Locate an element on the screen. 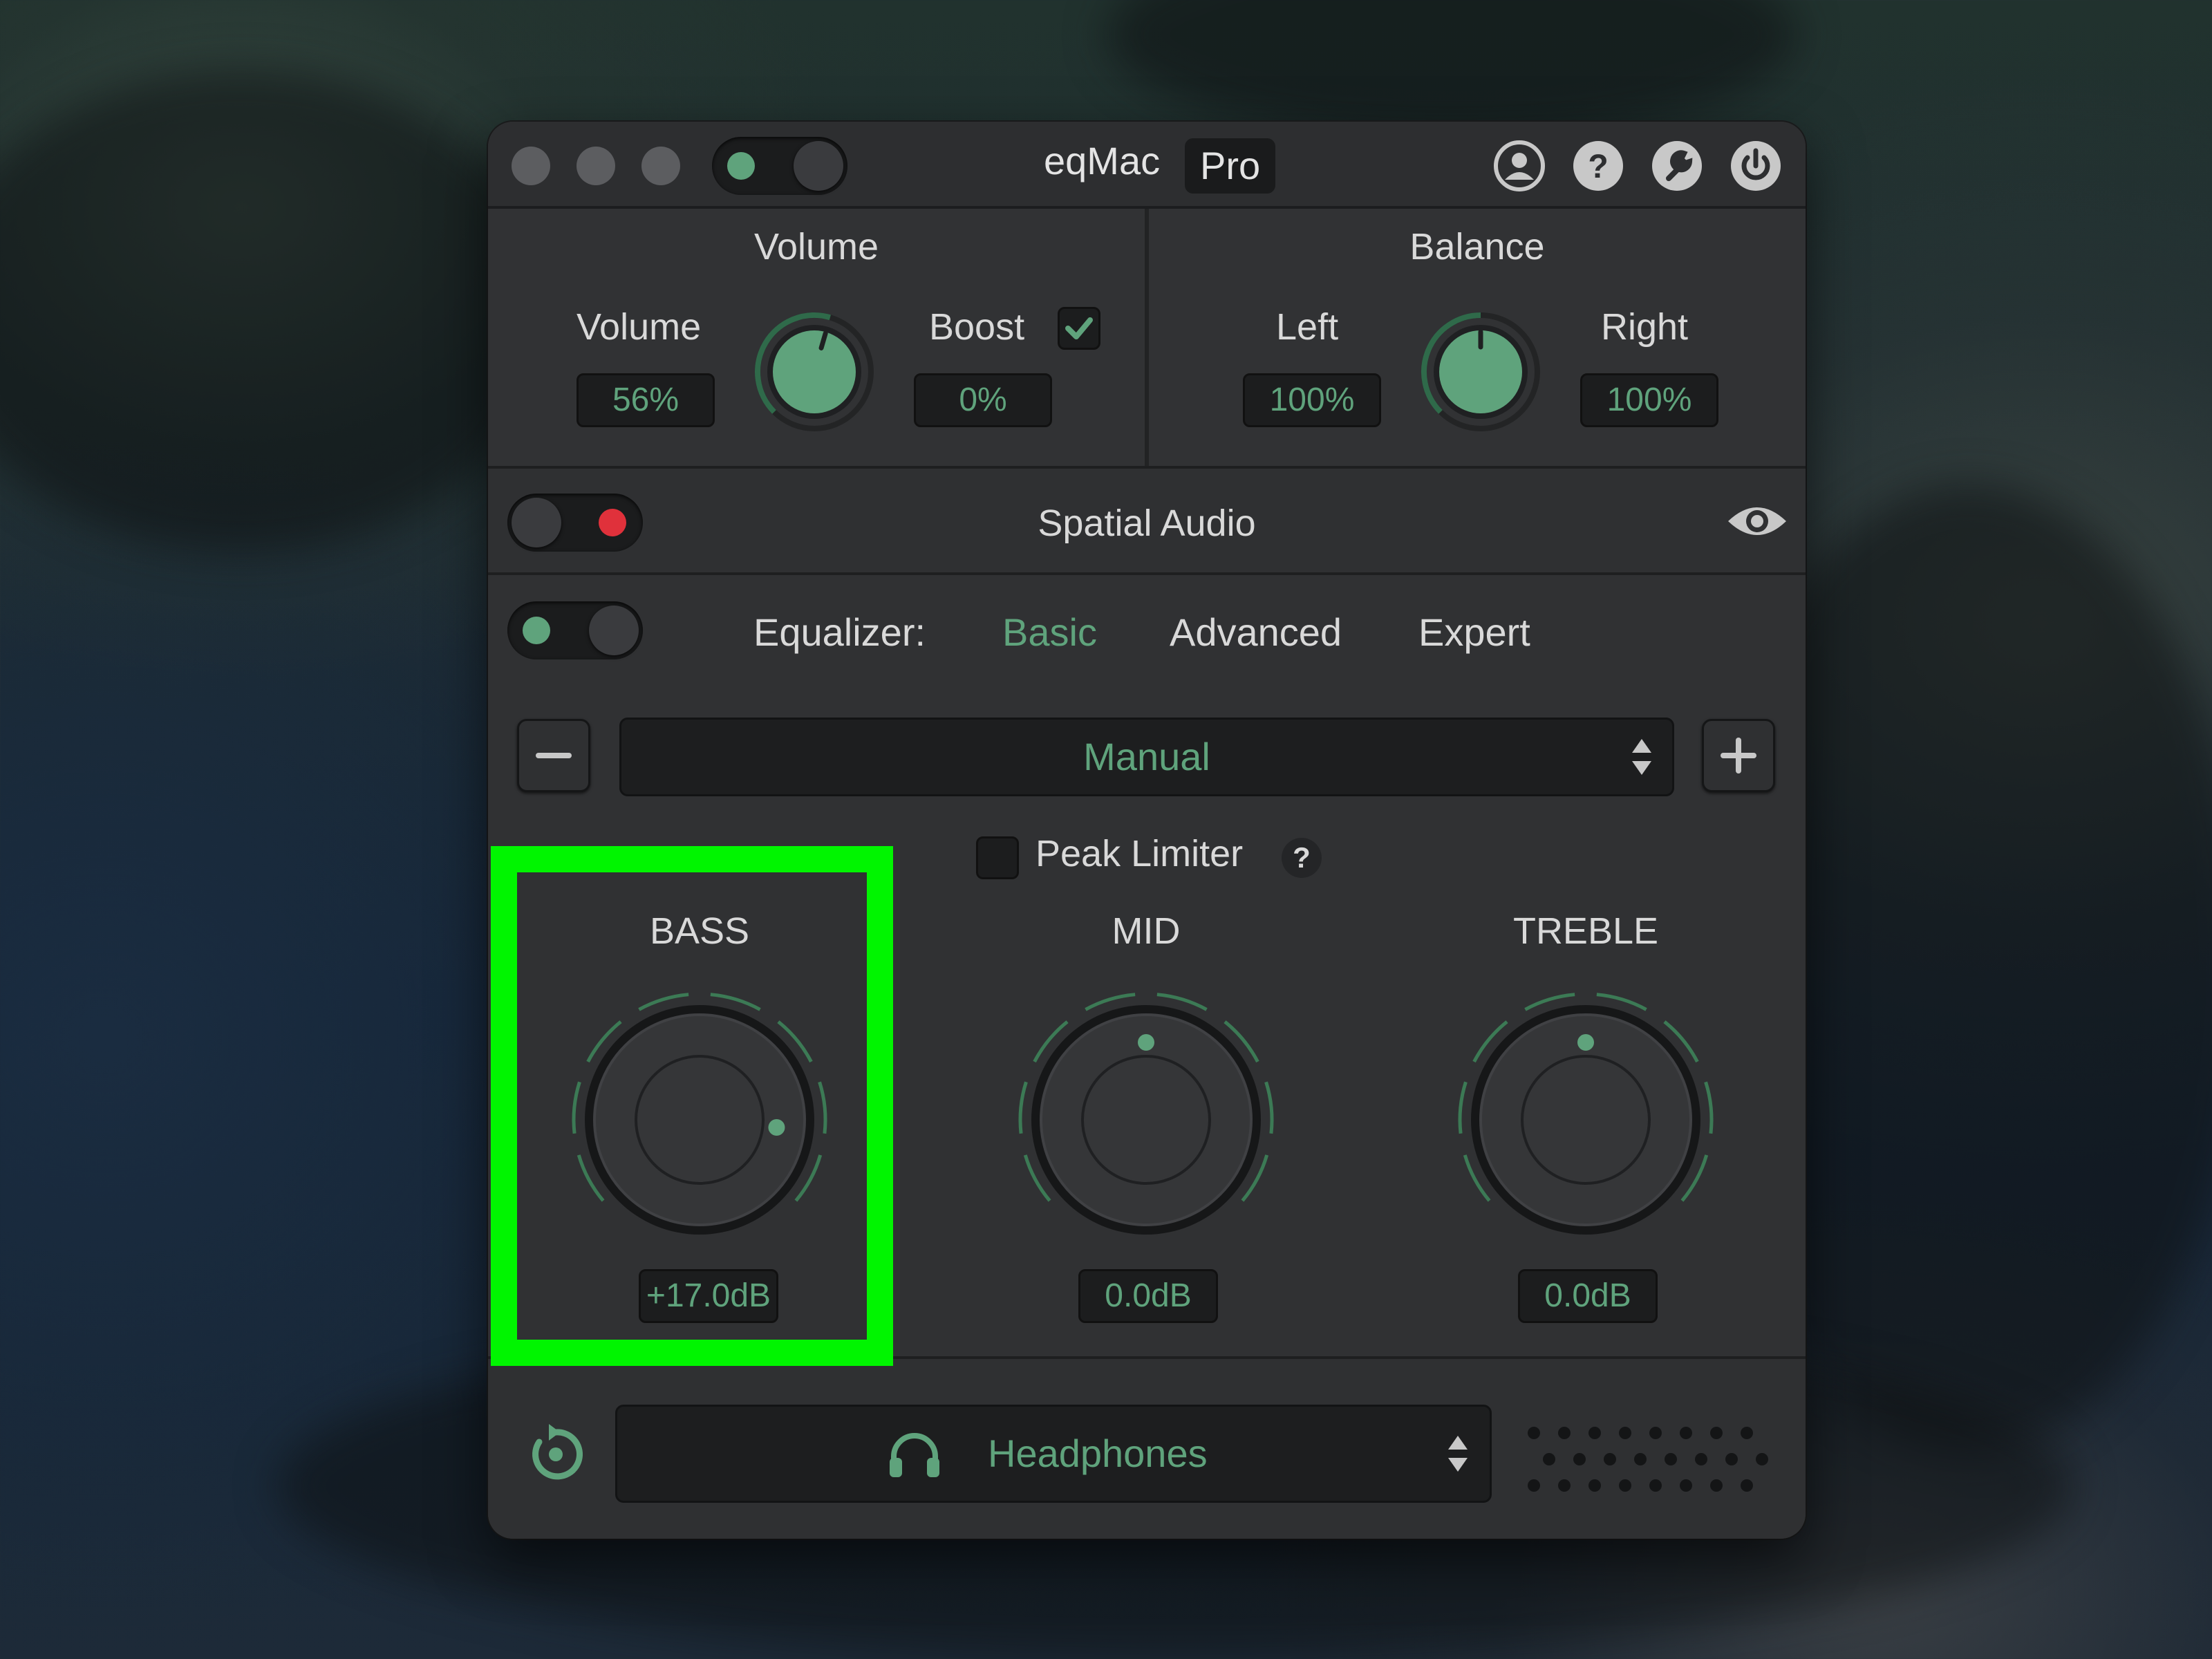 The width and height of the screenshot is (2212, 1659). help-icon: ? is located at coordinates (1598, 166).